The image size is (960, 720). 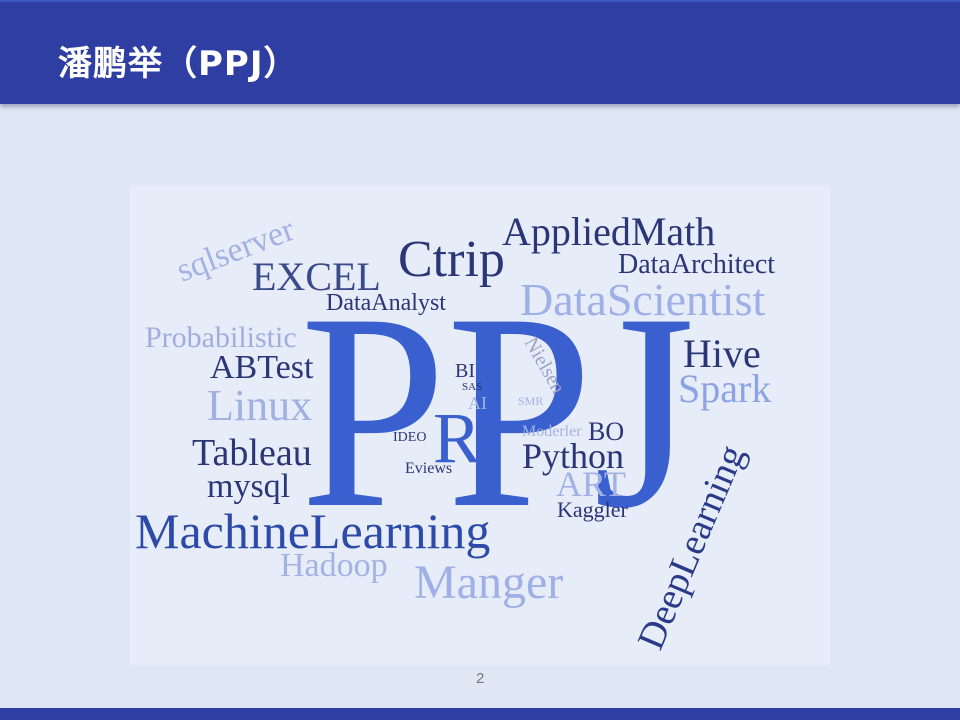 I want to click on word-datascientist: DataScientist, so click(x=642, y=299).